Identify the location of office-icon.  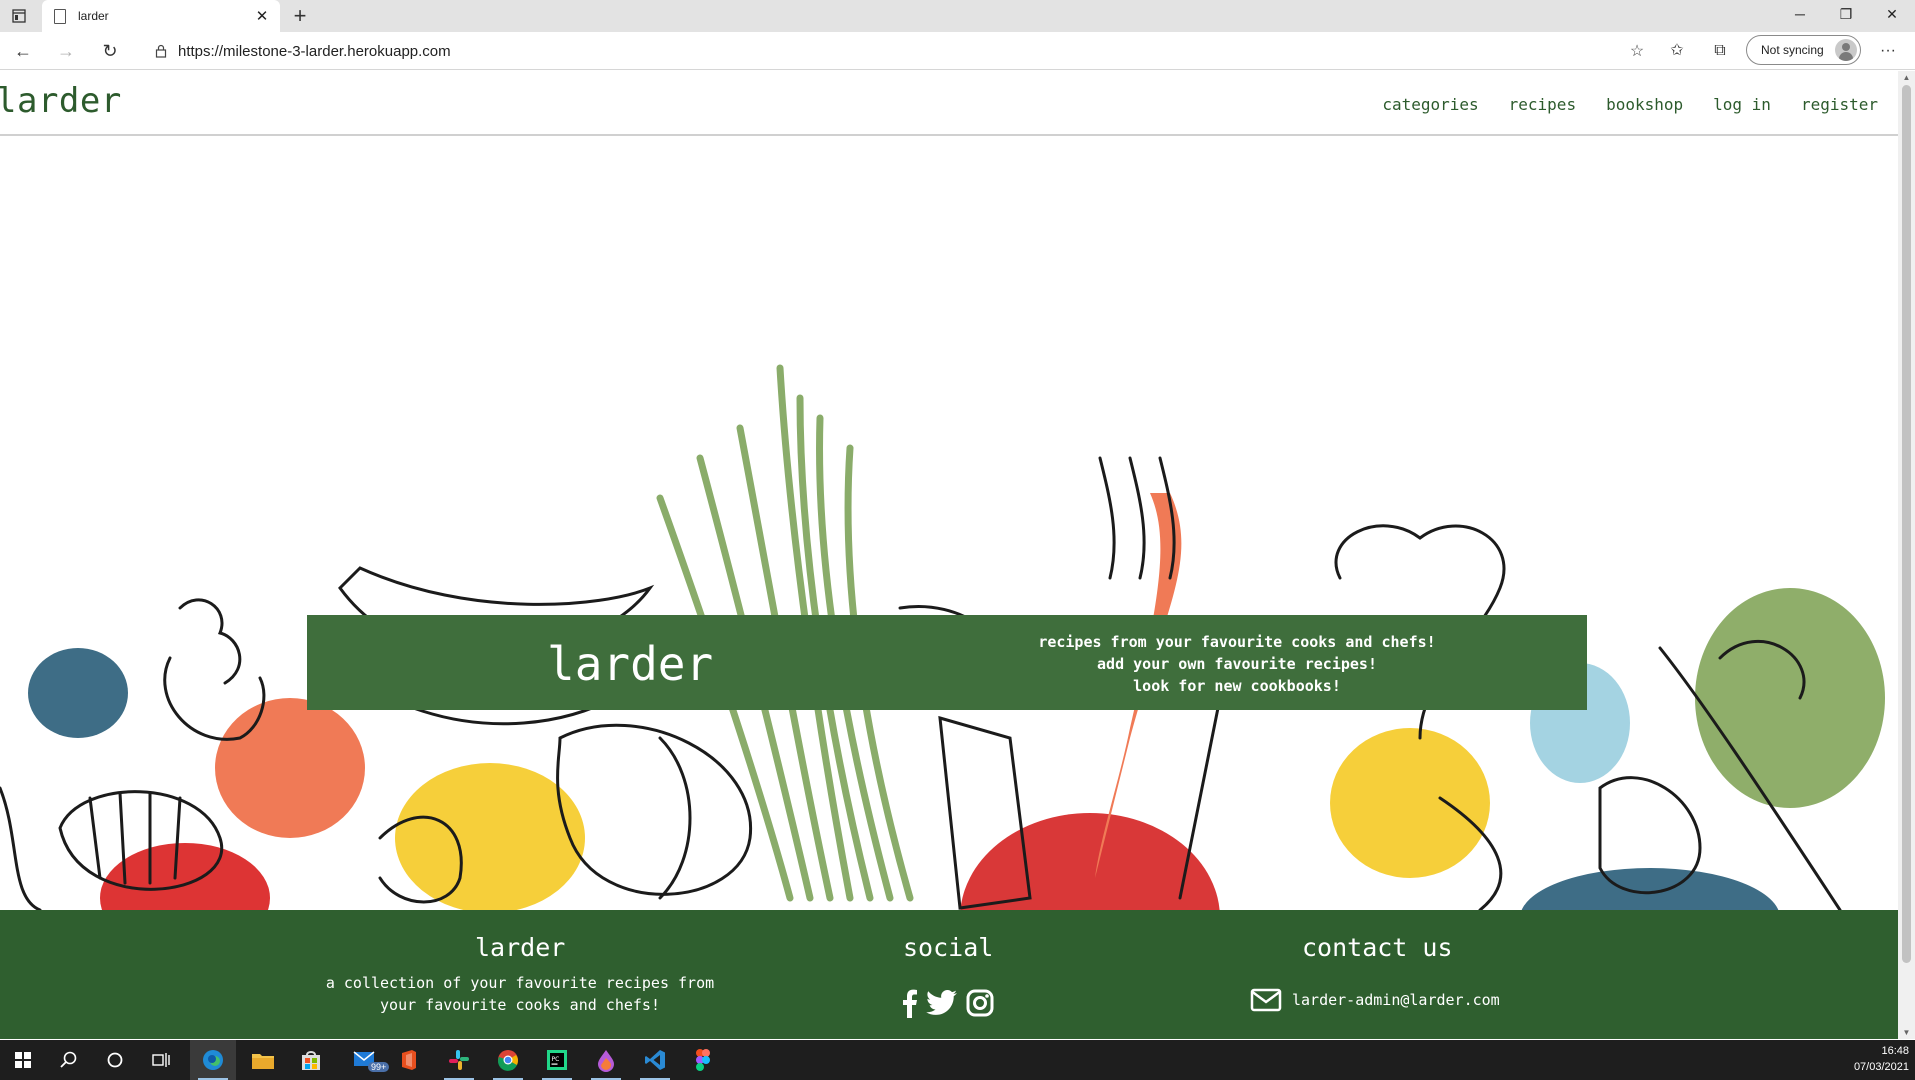
(409, 1060).